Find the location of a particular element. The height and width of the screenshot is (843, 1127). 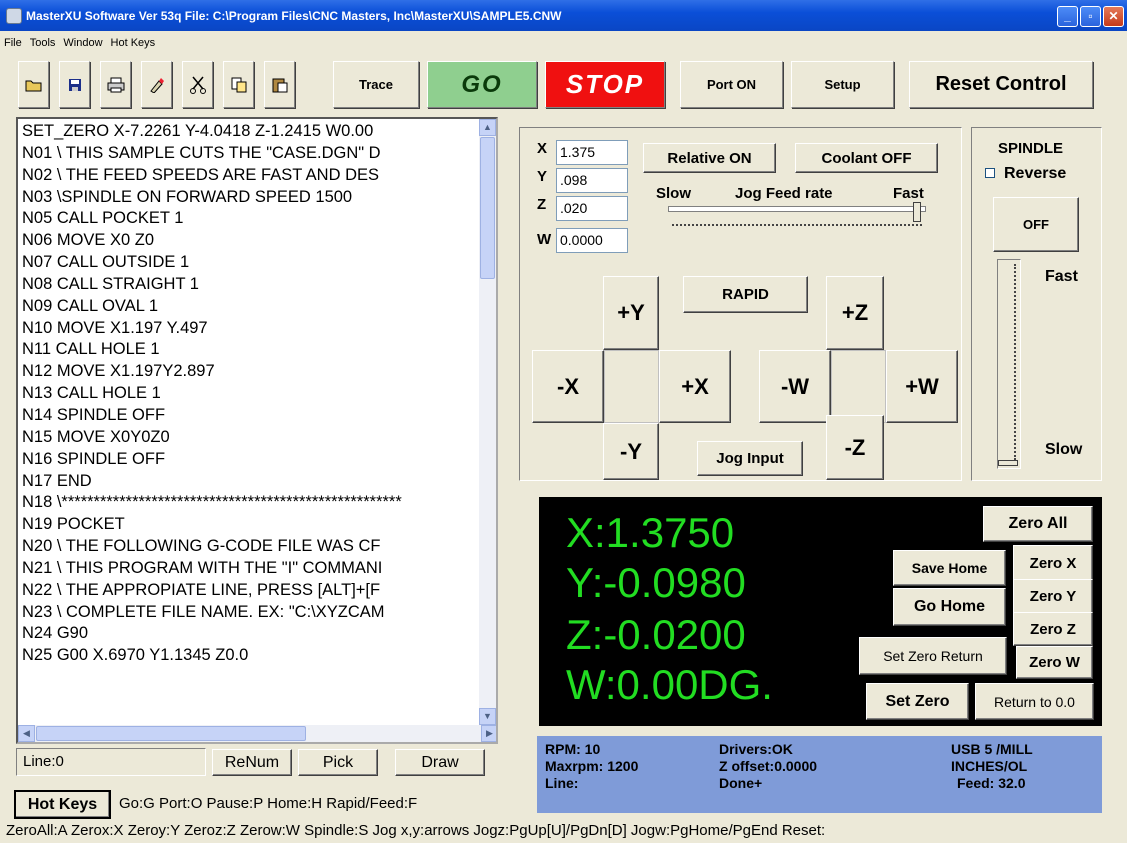

code-line: N20 \ THE FOLLOWING G-CODE FILE WAS CF is located at coordinates (252, 547).